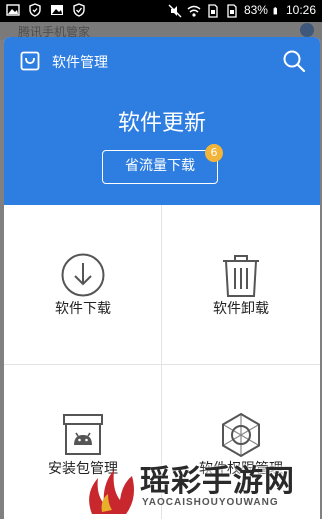  I want to click on shield-icon, so click(35, 10).